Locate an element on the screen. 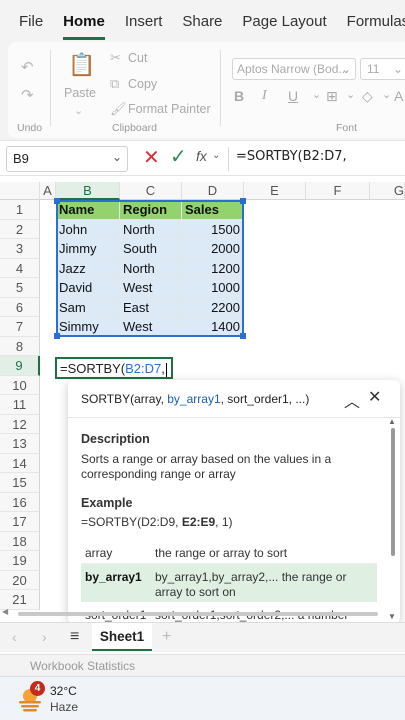  row-header: 1 is located at coordinates (20, 210).